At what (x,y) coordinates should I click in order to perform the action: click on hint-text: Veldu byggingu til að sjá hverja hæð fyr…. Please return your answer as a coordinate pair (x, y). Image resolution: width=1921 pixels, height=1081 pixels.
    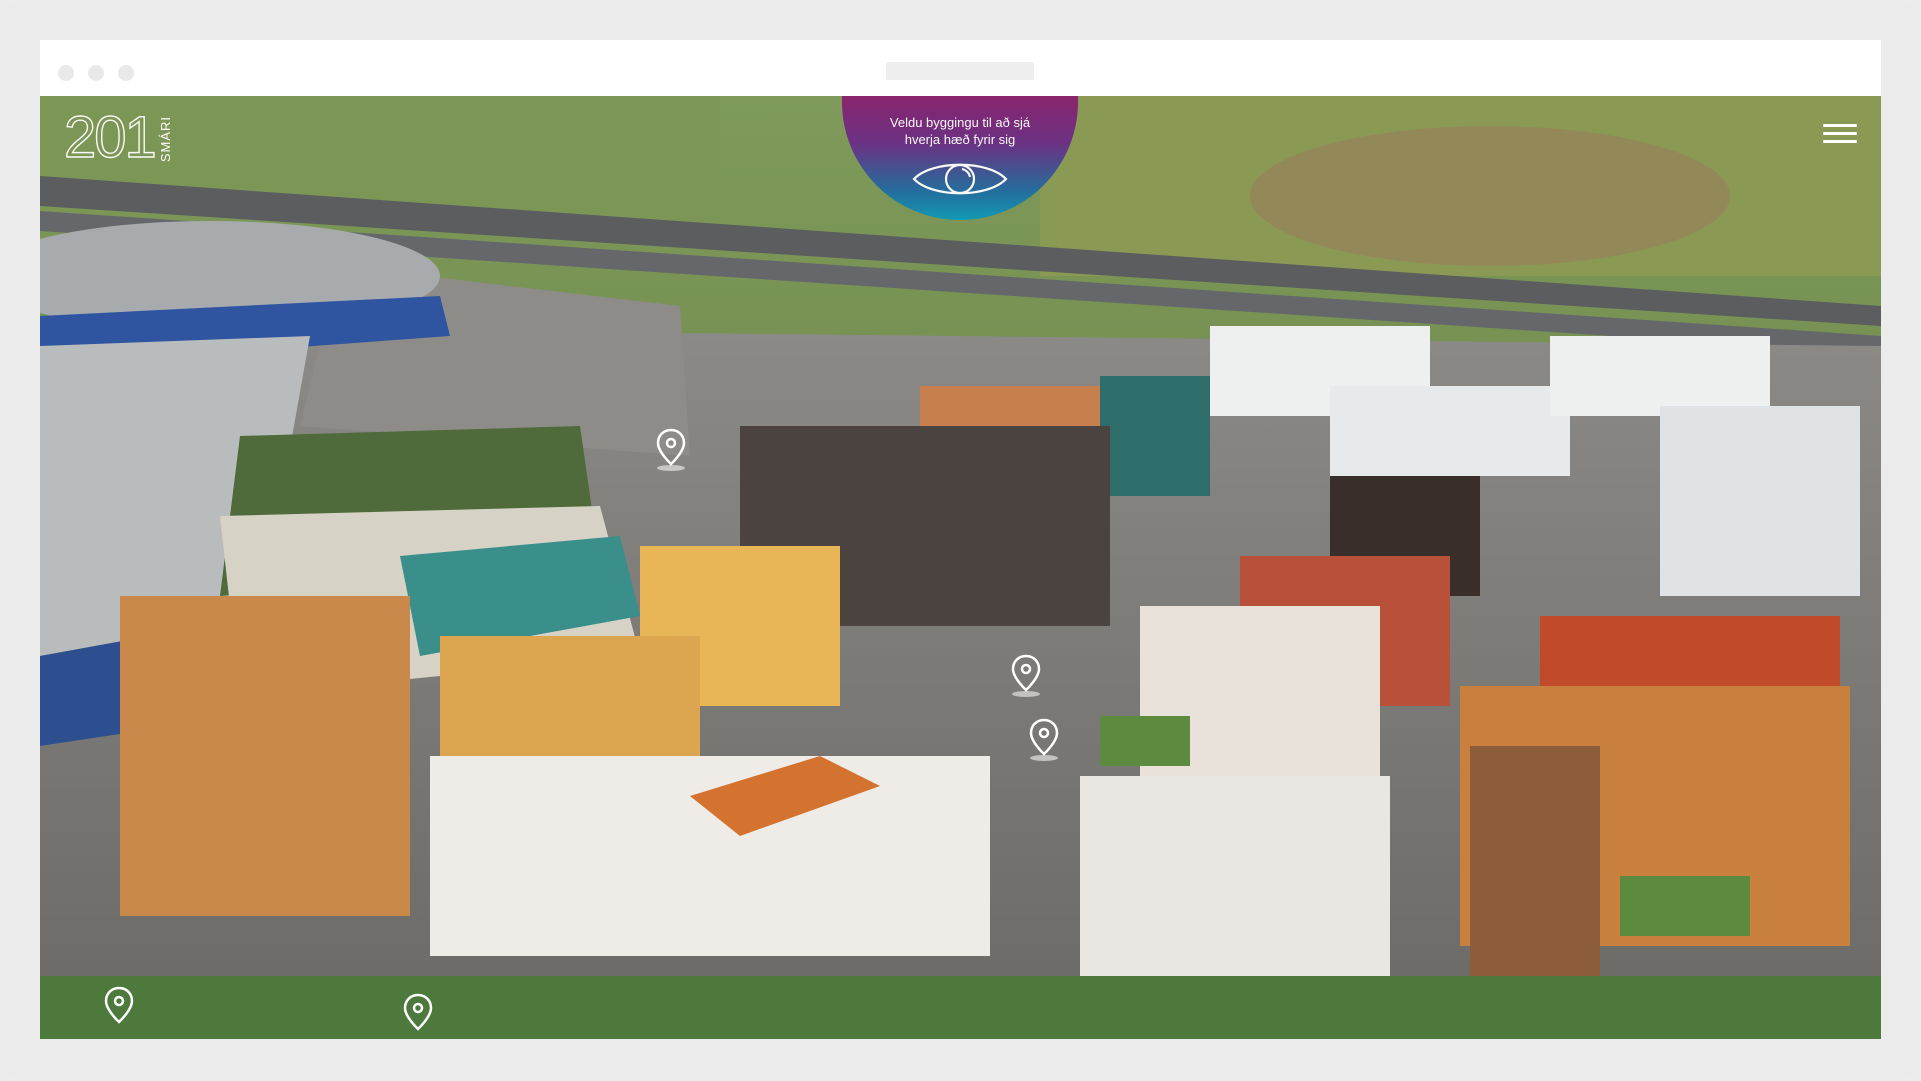
    Looking at the image, I should click on (960, 122).